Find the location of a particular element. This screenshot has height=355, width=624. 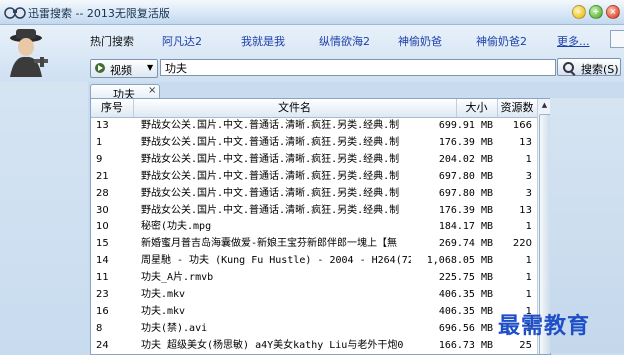

cell-size: 166.73 MB is located at coordinates (465, 345).